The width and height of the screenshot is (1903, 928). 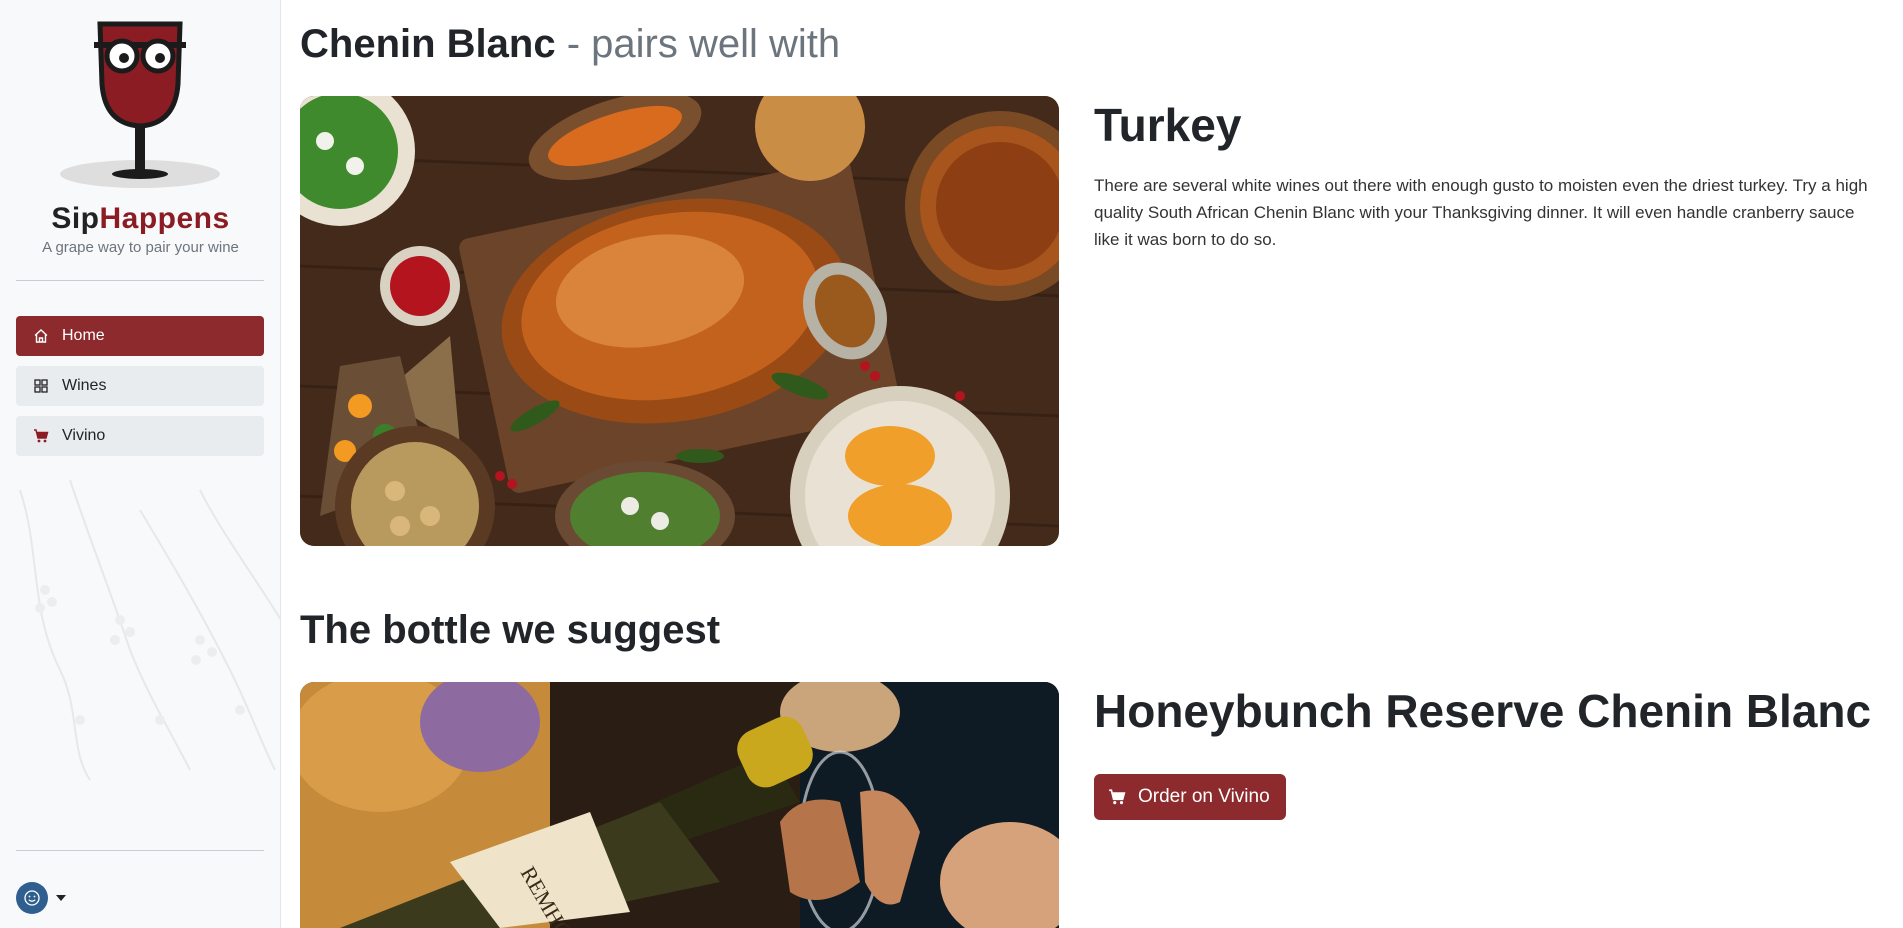 I want to click on sidebar-item-label: Wines, so click(x=84, y=385).